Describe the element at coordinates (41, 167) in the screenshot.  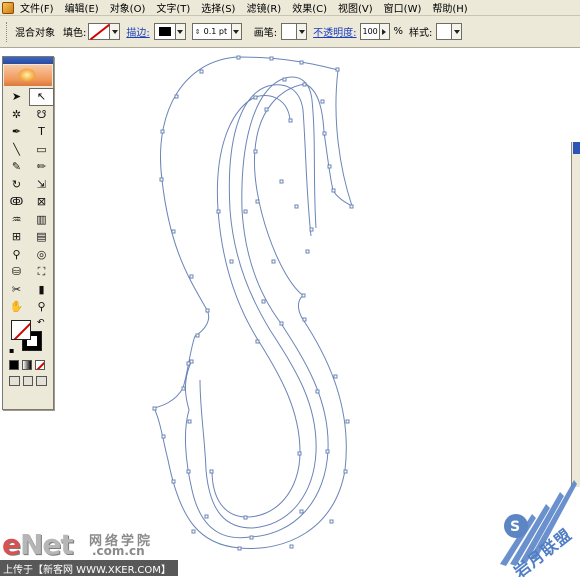
I see `pencil-icon: ✏` at that location.